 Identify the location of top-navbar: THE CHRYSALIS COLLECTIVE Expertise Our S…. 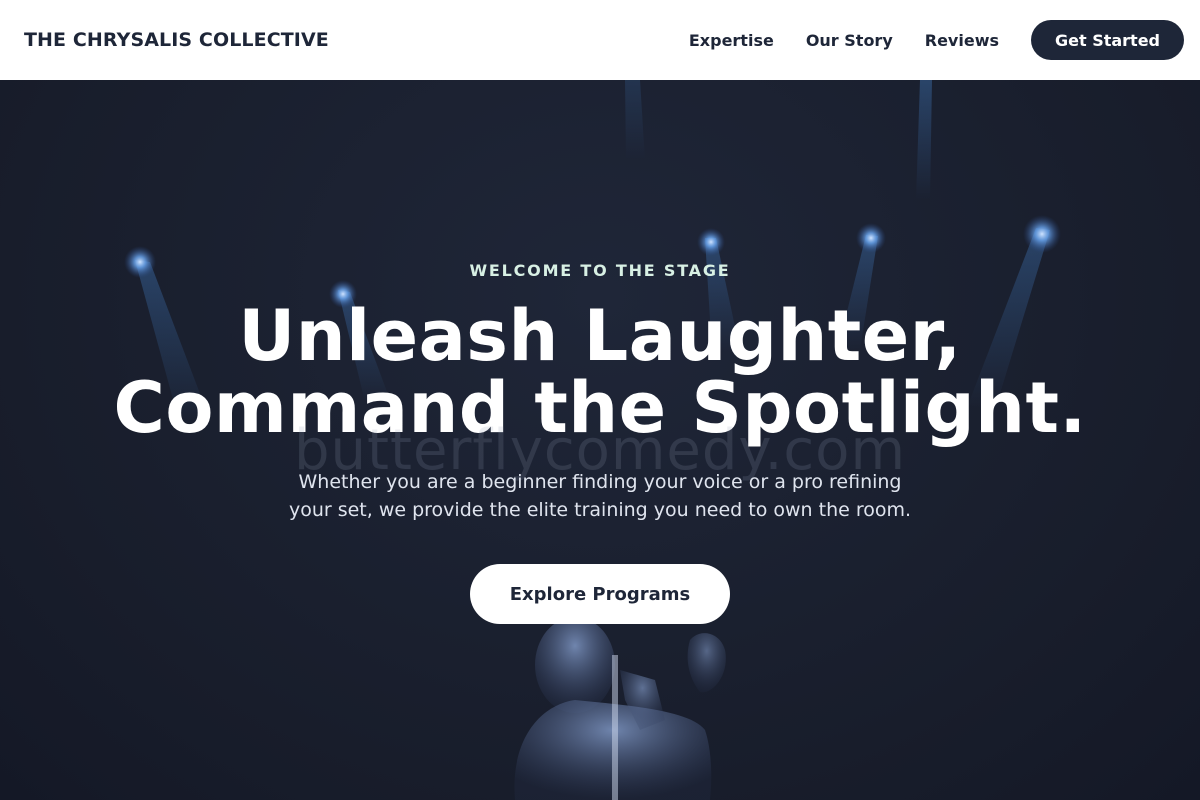
(600, 40).